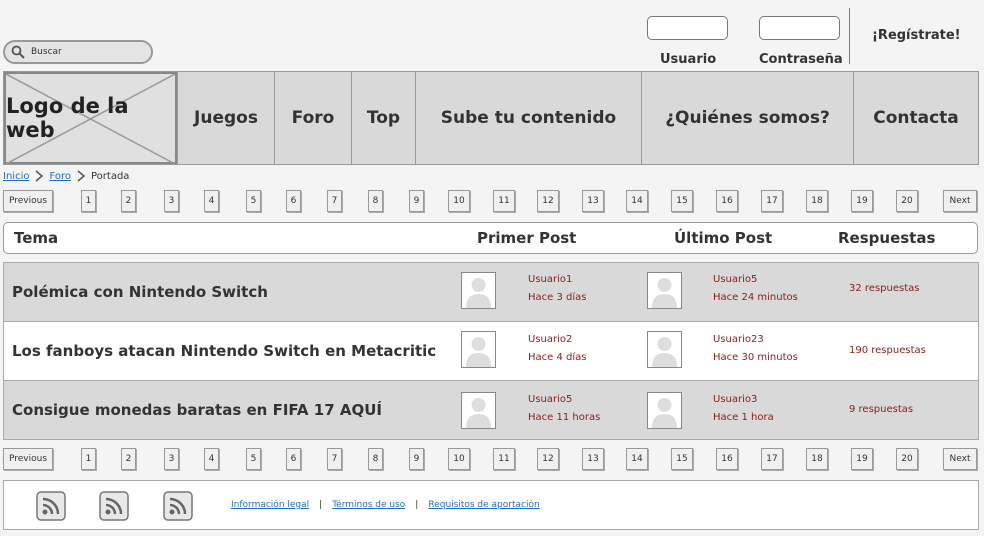  What do you see at coordinates (197, 410) in the screenshot?
I see `topic-title: Consigue monedas baratas en FIFA 17 AQUÍ` at bounding box center [197, 410].